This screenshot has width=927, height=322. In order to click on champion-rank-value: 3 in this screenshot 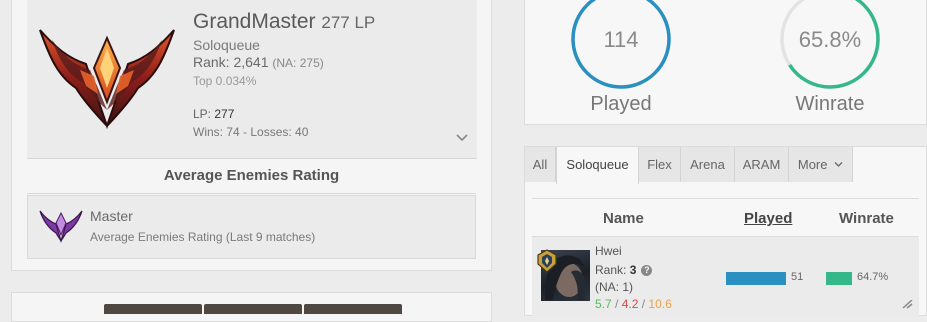, I will do `click(633, 270)`.